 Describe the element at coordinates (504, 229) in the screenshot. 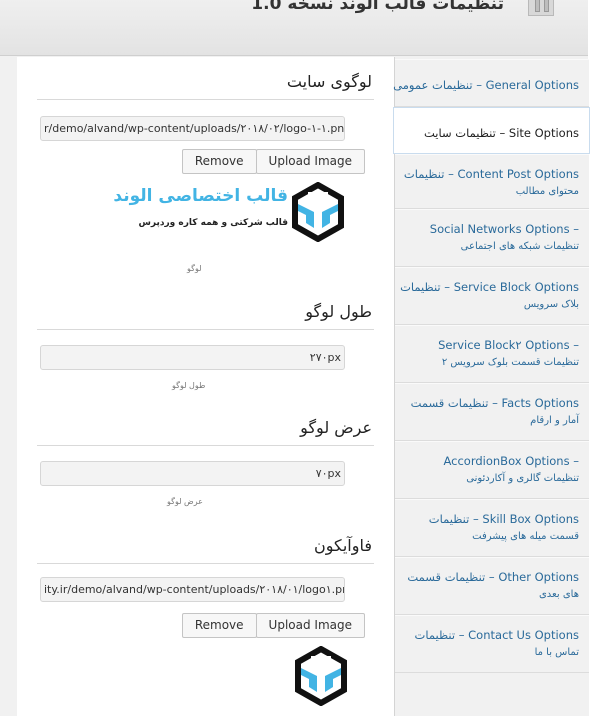

I see `tab-label: – Social Networks Options` at that location.